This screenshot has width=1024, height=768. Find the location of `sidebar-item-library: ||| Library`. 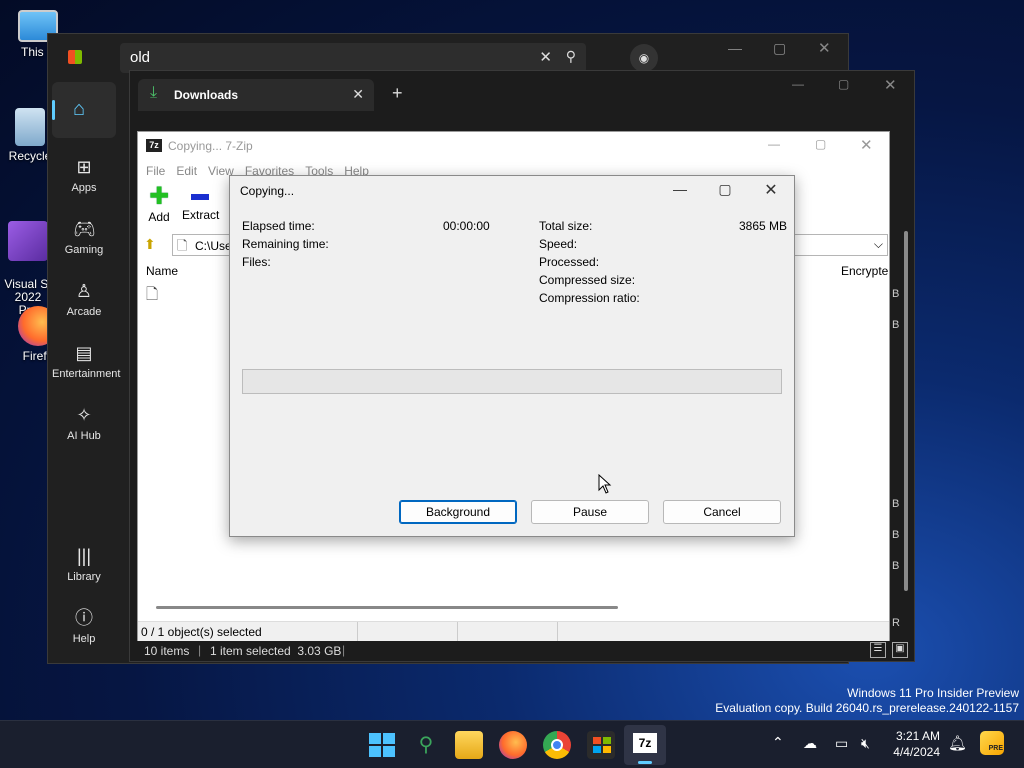

sidebar-item-library: ||| Library is located at coordinates (84, 564).